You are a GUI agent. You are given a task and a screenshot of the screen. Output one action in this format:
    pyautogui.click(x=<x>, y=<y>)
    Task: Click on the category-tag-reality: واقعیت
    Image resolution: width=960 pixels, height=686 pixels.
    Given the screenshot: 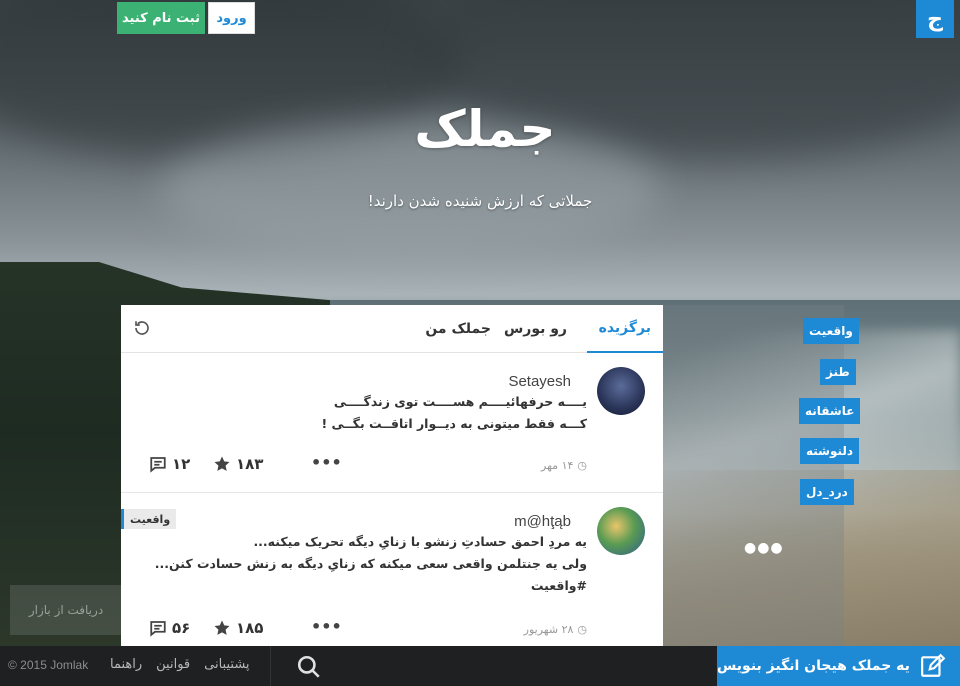 What is the action you would take?
    pyautogui.click(x=831, y=331)
    